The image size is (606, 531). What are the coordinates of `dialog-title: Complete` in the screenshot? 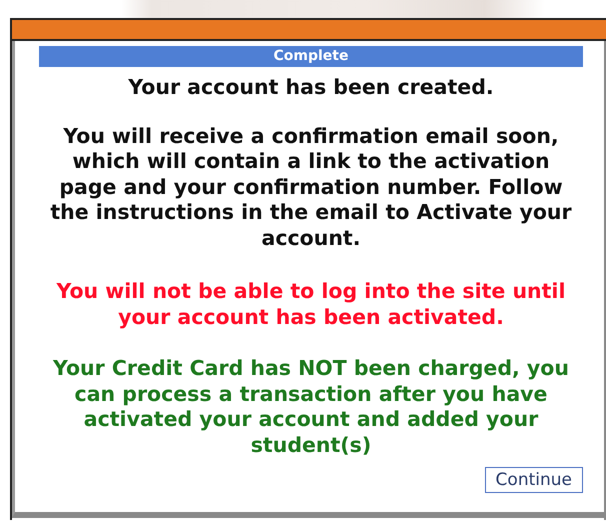 It's located at (311, 56).